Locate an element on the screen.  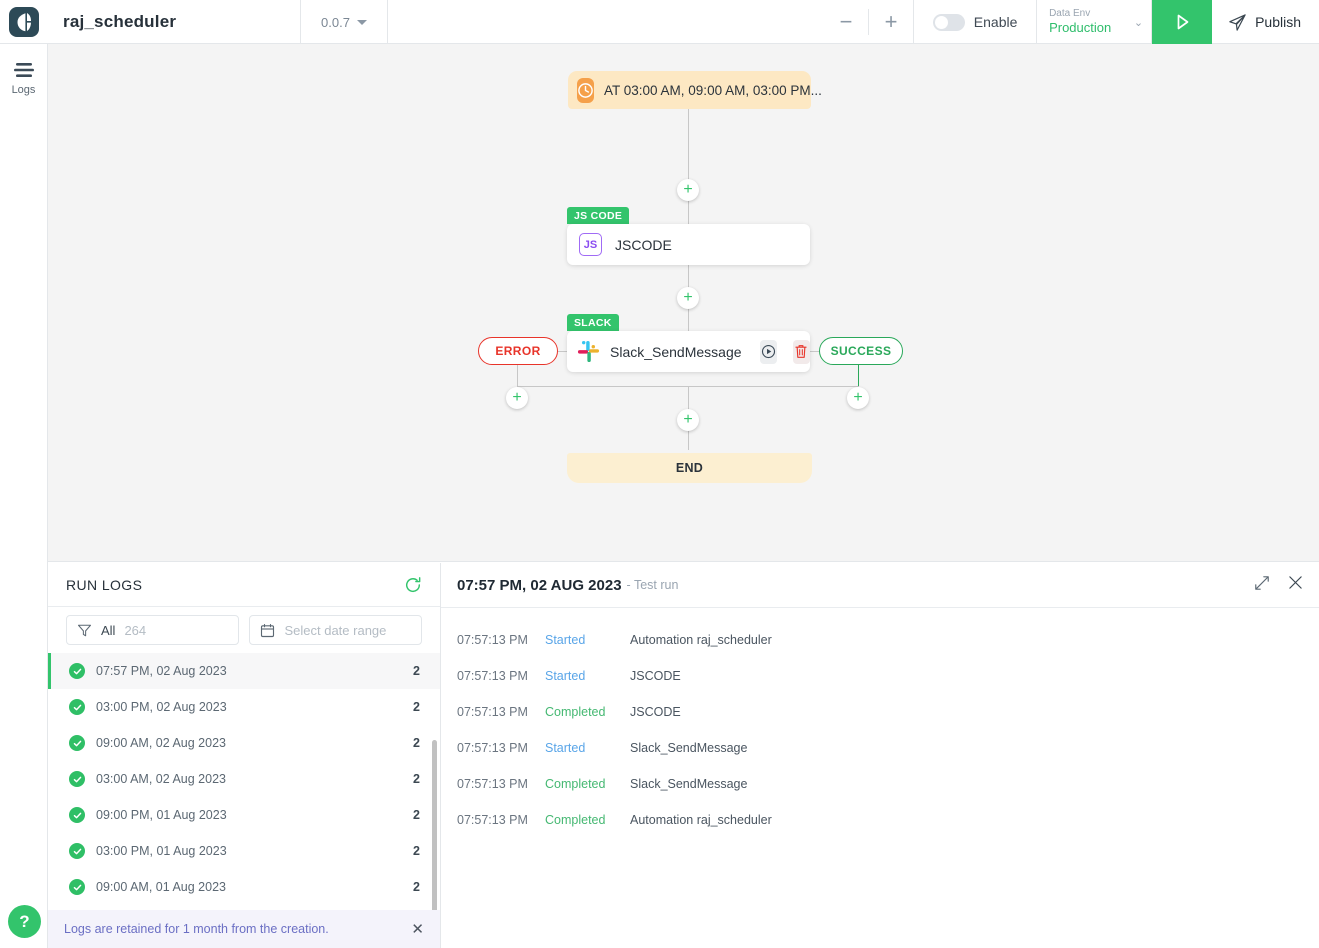
list-item-time: 09:00 AM, 01 Aug 2023 is located at coordinates (161, 887).